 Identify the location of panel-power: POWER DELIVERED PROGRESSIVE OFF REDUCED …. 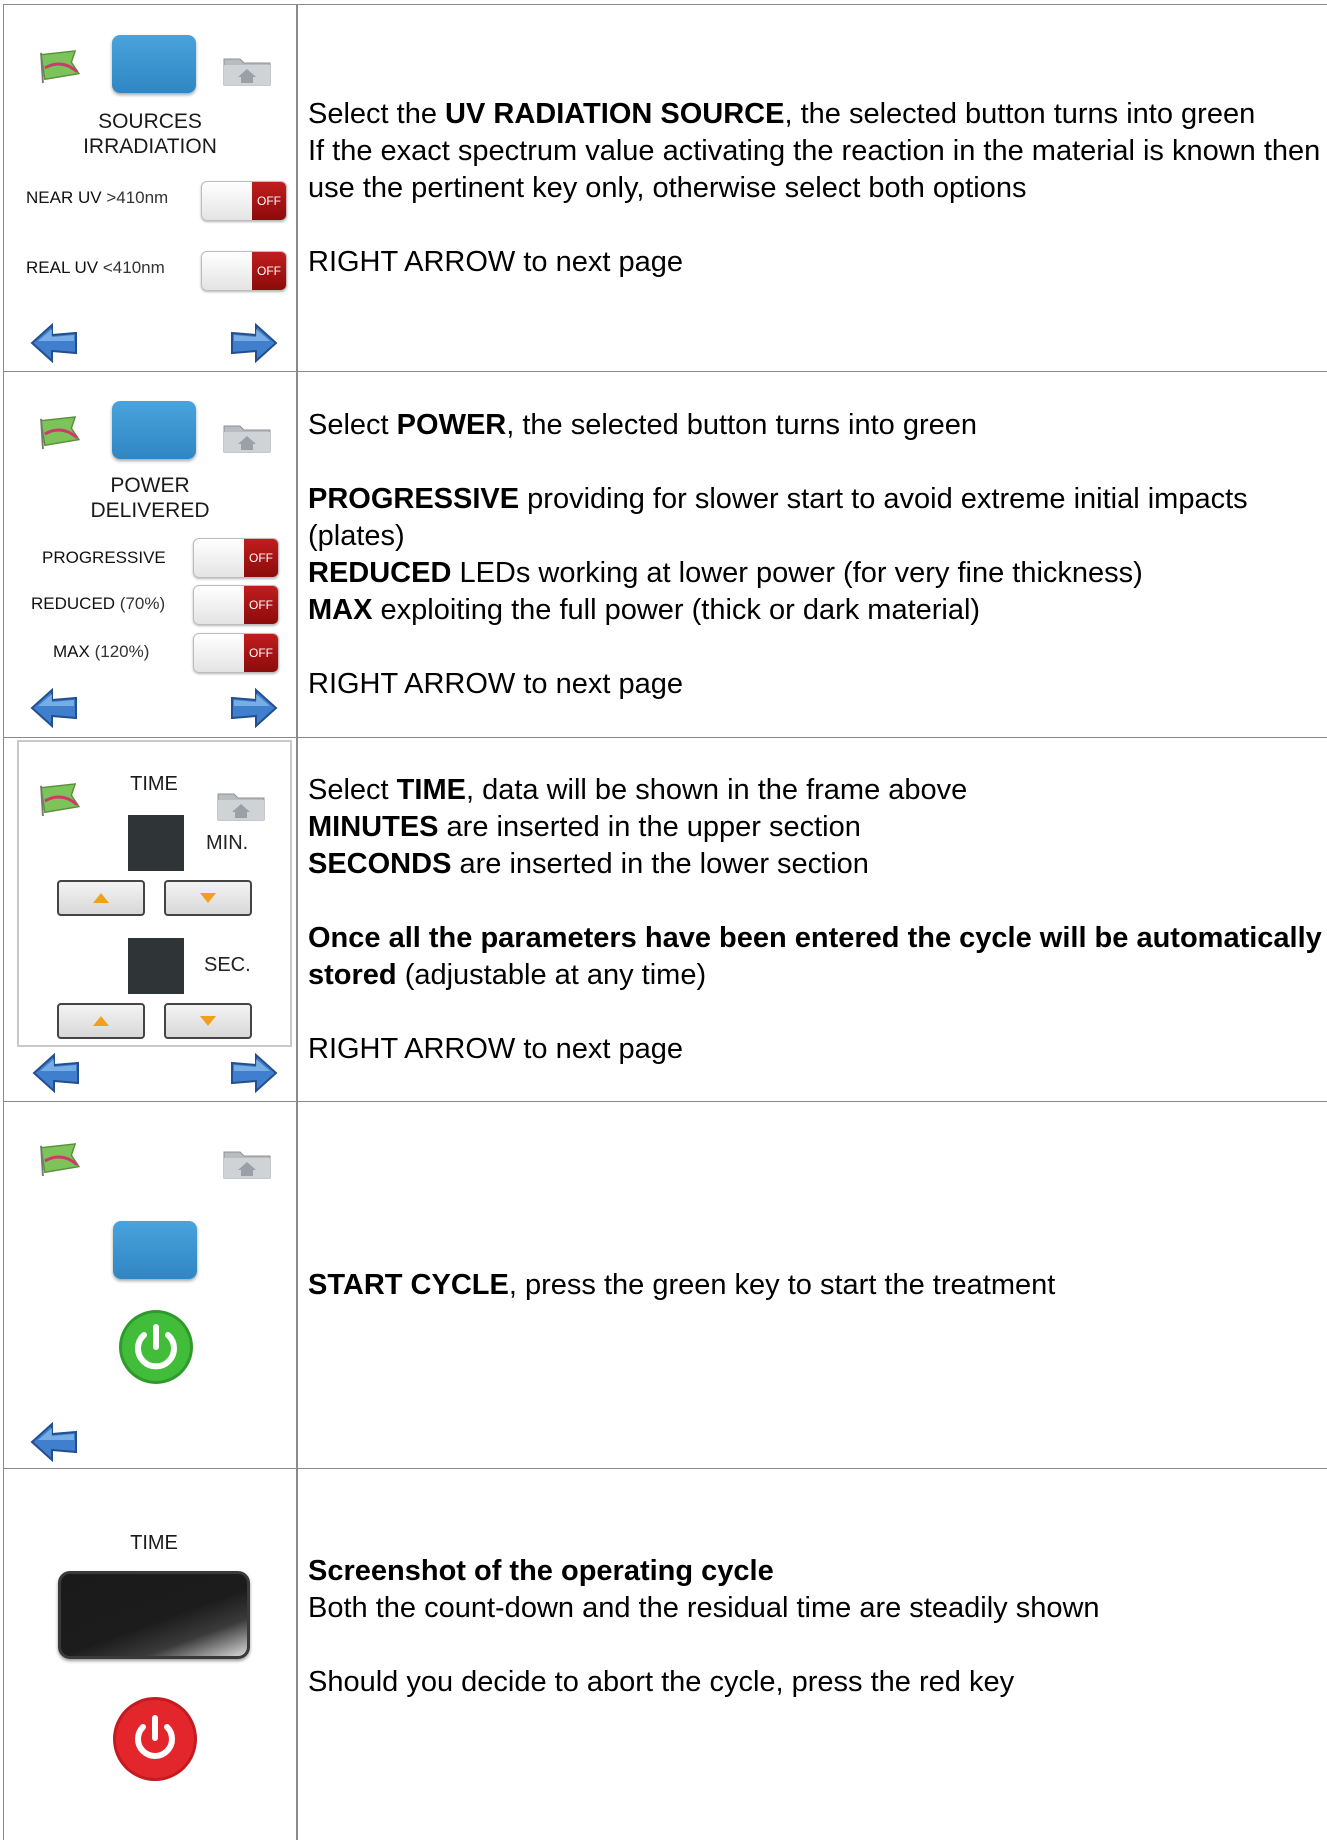
(151, 554).